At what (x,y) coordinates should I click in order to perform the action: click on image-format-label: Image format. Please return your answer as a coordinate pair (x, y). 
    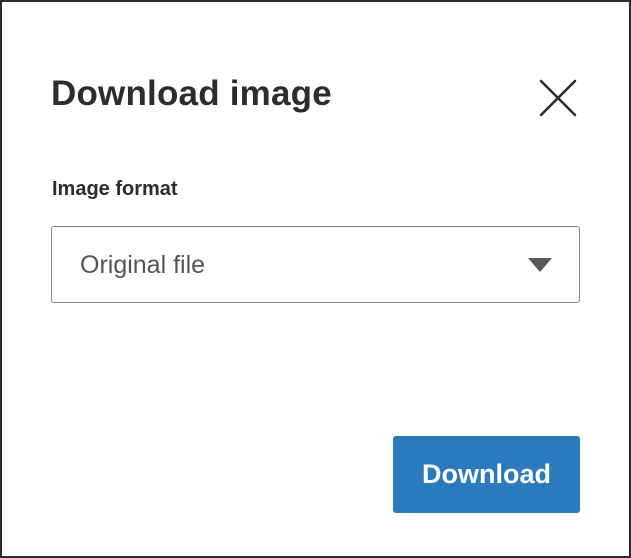
    Looking at the image, I should click on (115, 189).